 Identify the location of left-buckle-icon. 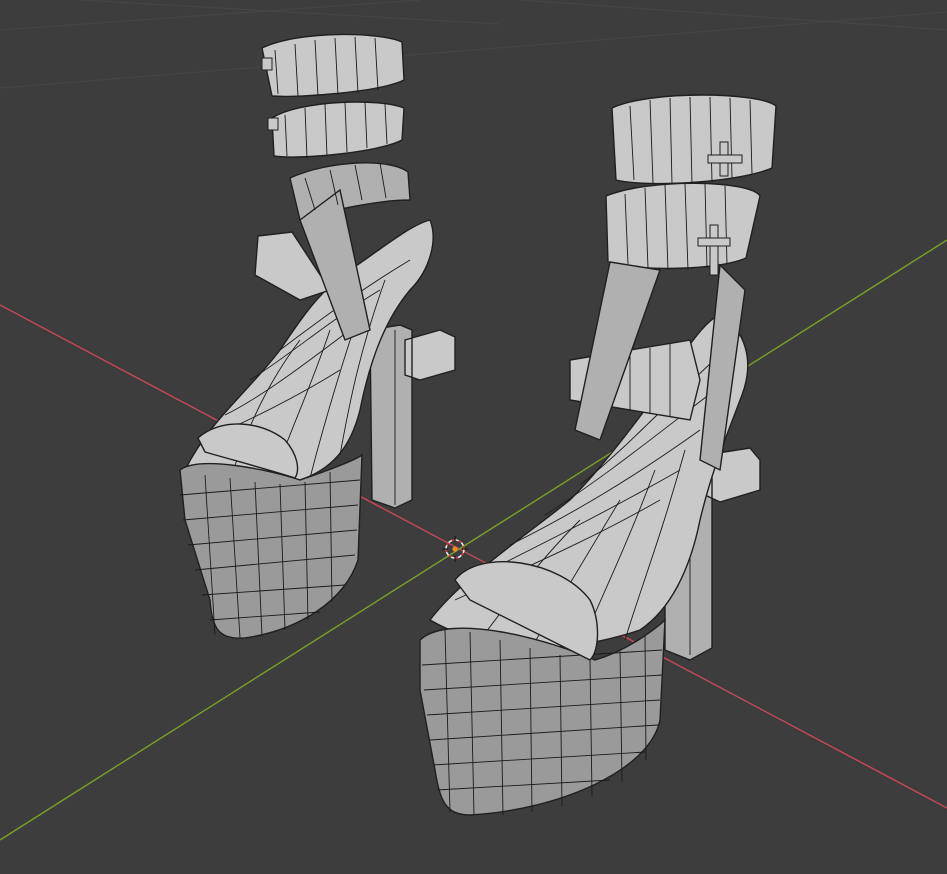
(267, 64).